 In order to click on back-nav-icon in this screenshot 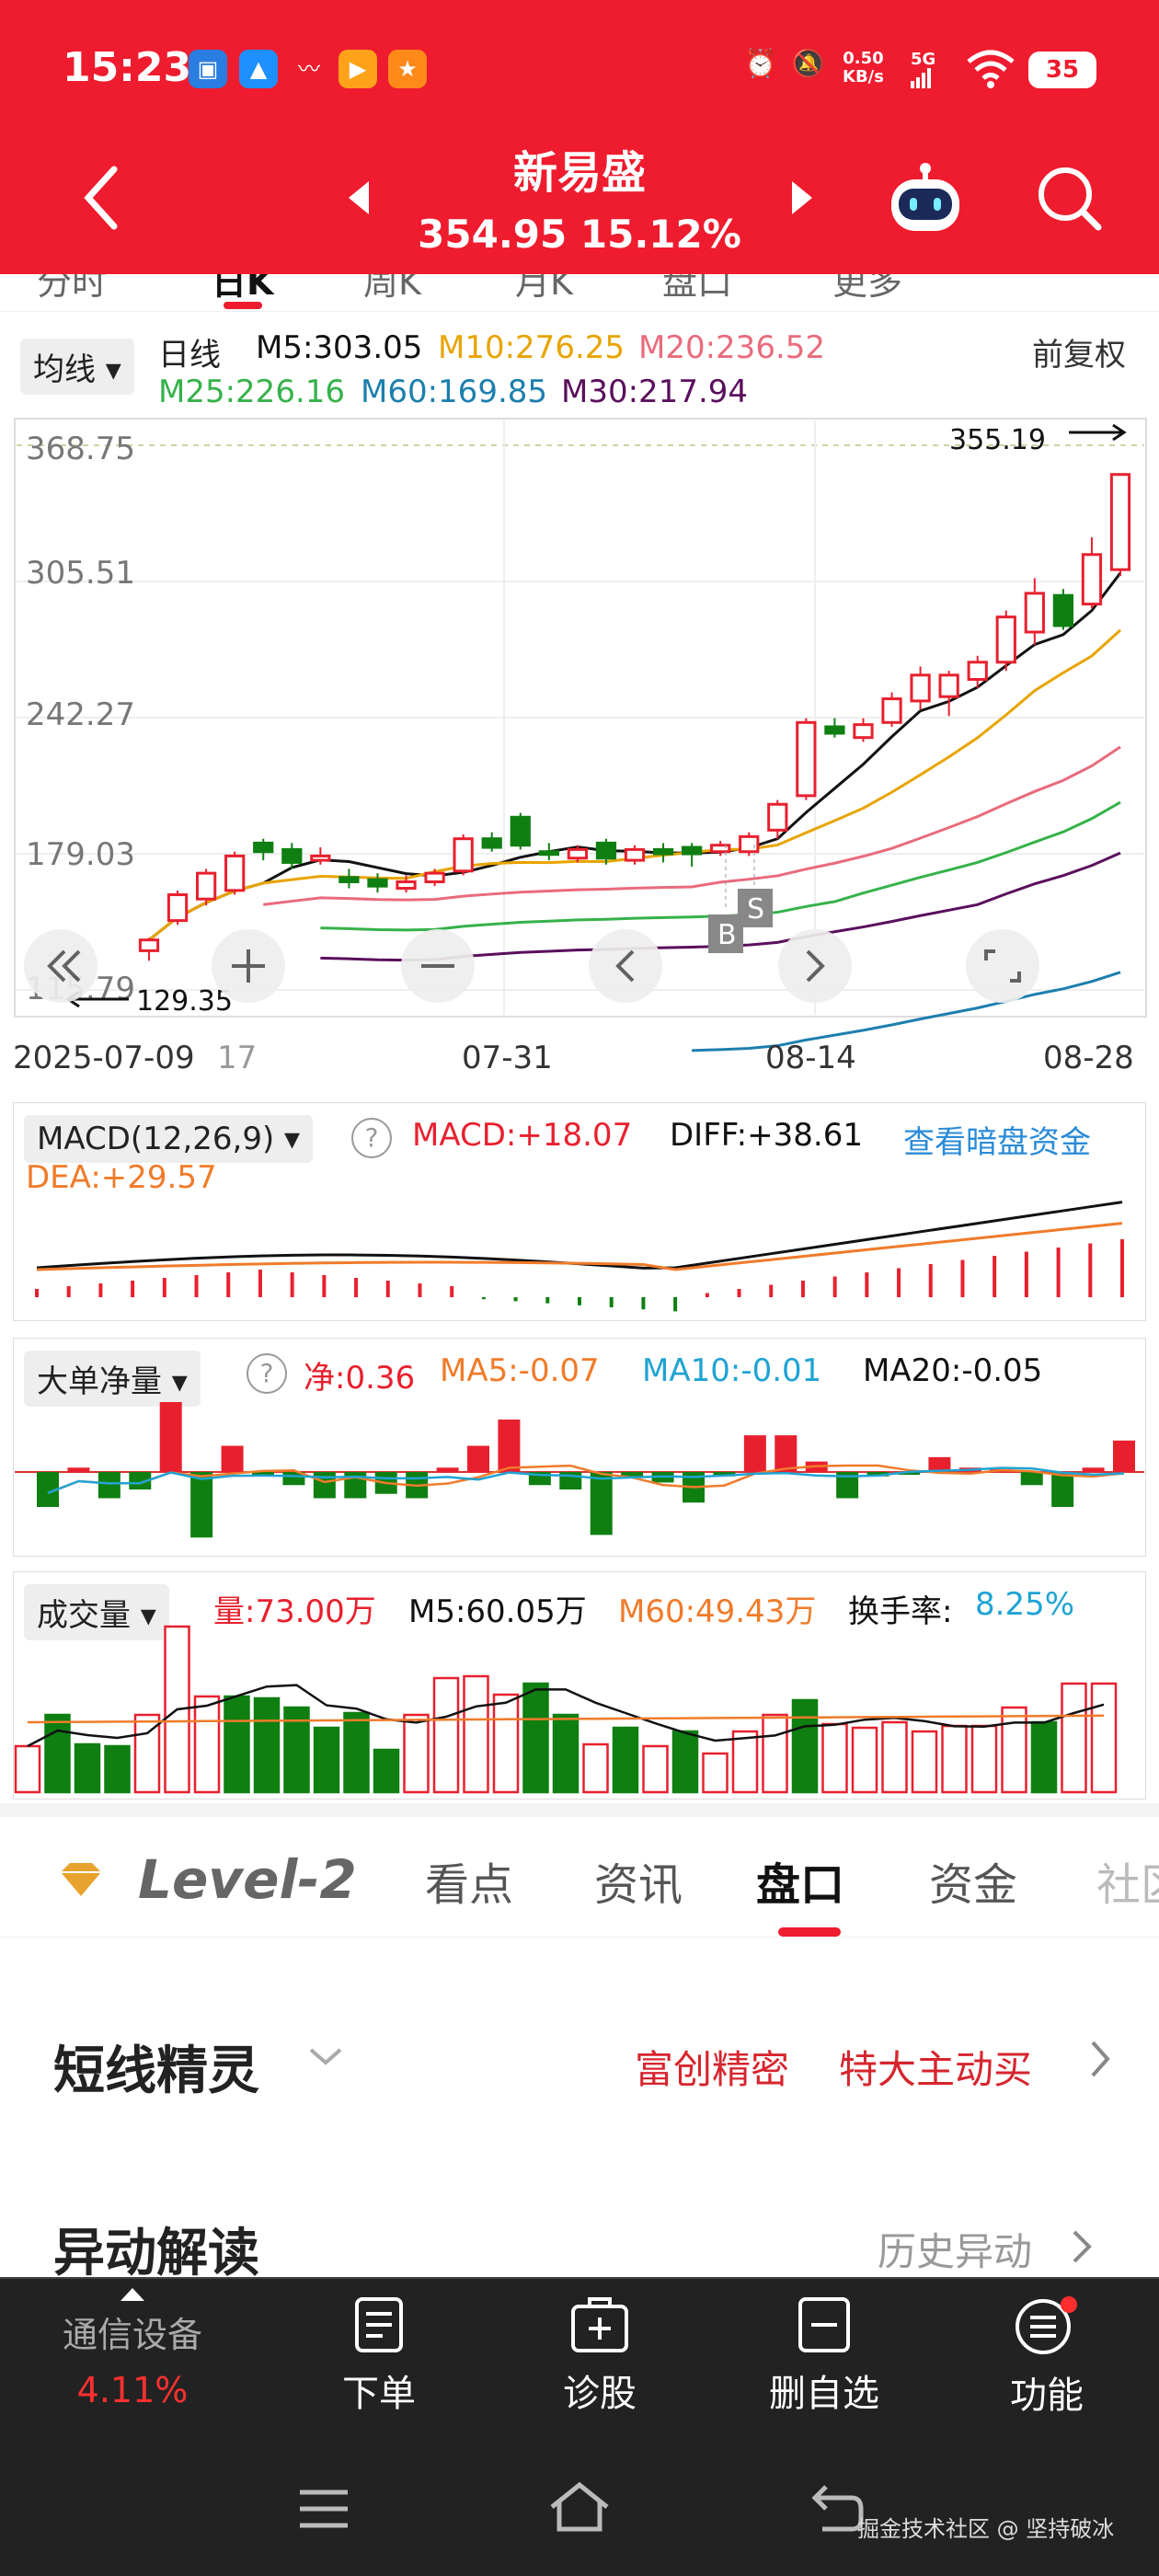, I will do `click(837, 2508)`.